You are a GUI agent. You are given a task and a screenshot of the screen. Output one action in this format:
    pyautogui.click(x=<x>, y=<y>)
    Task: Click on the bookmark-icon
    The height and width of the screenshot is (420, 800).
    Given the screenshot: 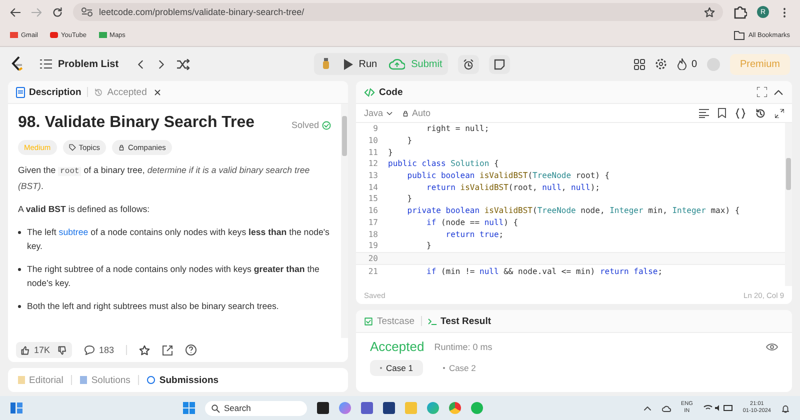 What is the action you would take?
    pyautogui.click(x=722, y=113)
    